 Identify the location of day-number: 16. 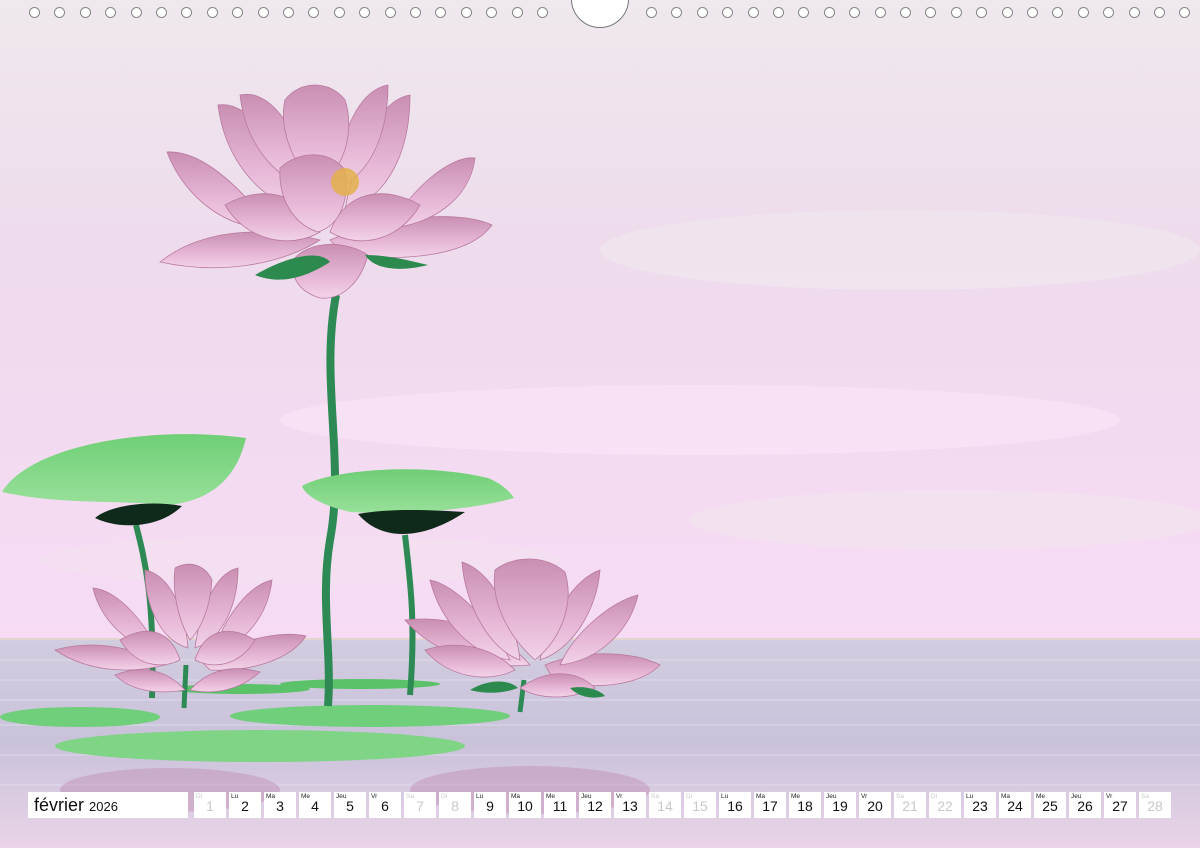
(735, 806).